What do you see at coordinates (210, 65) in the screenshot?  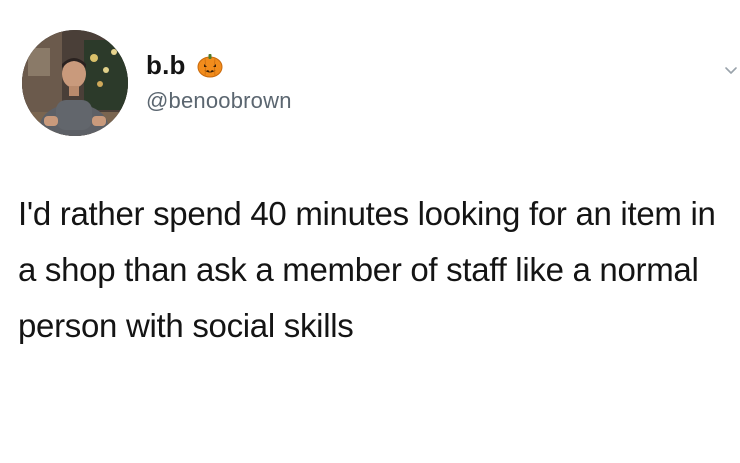 I see `jack-o-lantern-icon` at bounding box center [210, 65].